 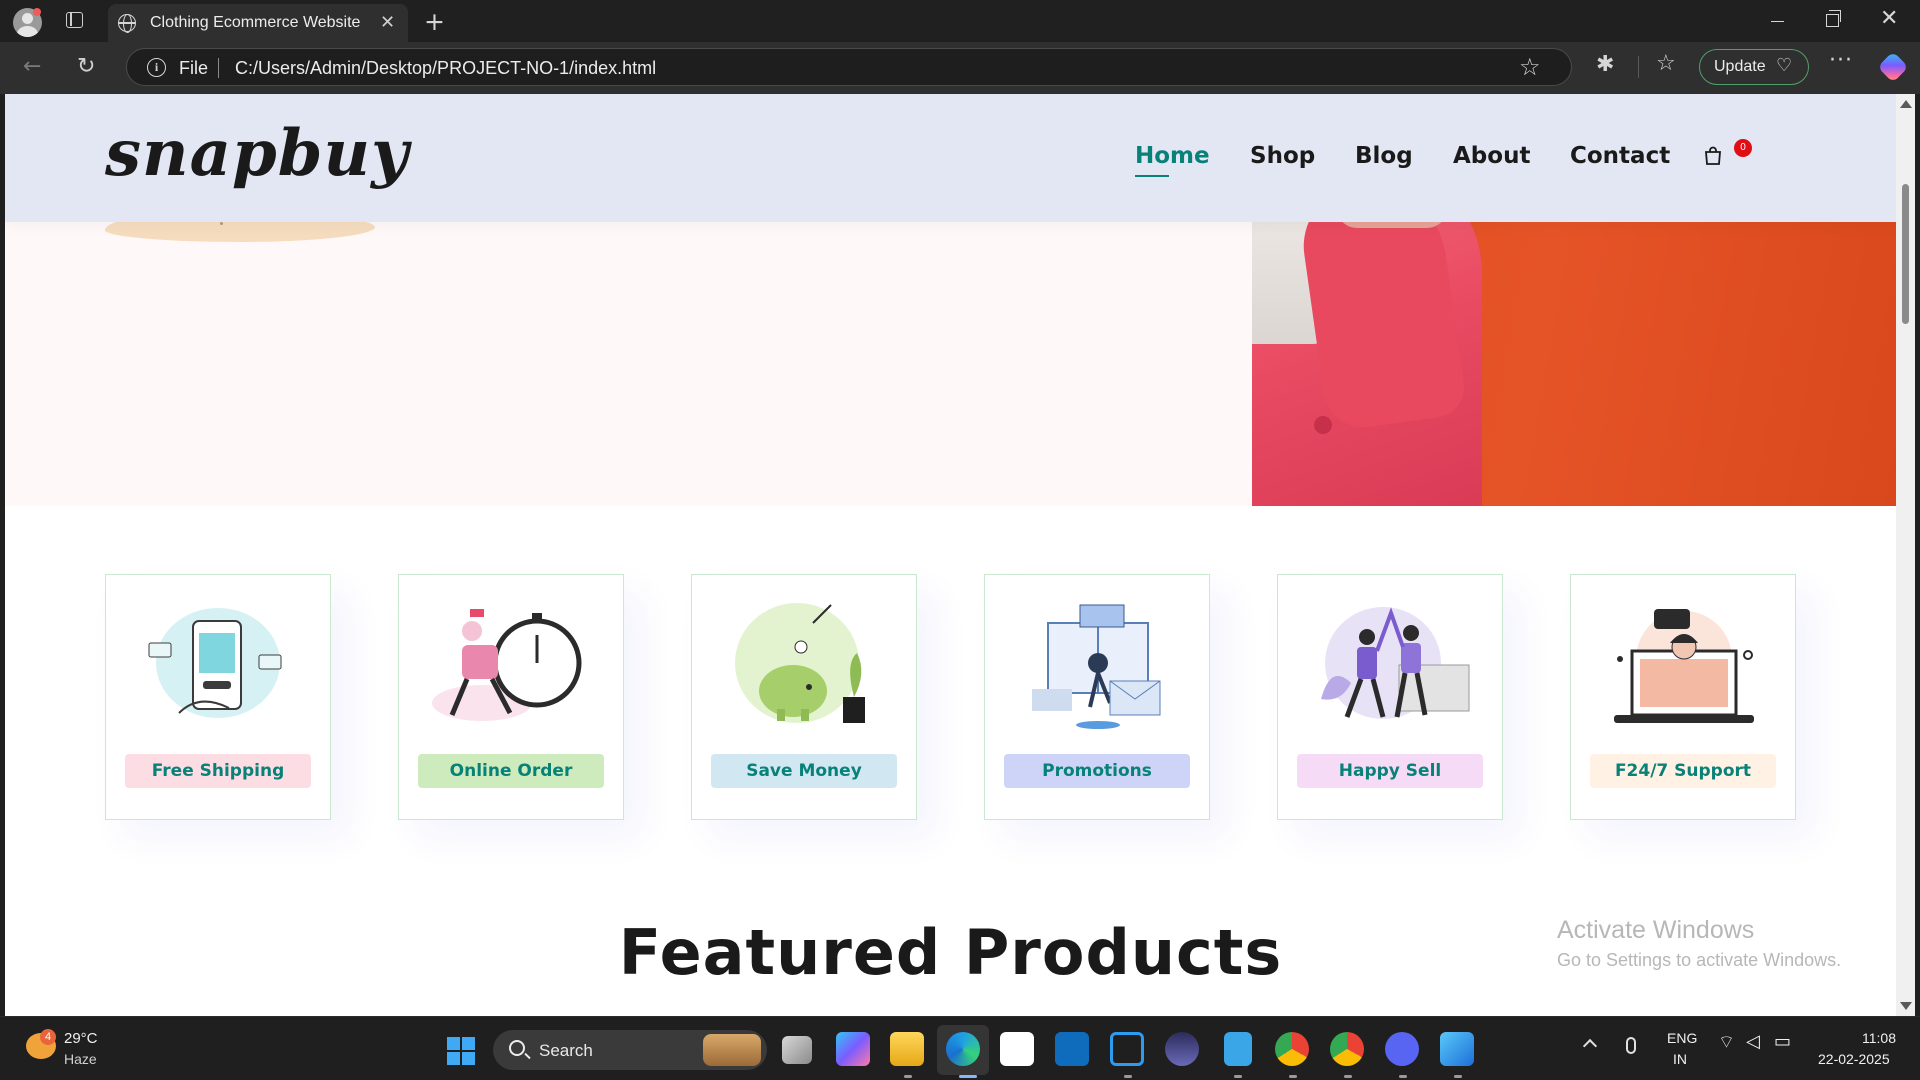 What do you see at coordinates (1784, 65) in the screenshot?
I see `health-heart-icon: ♡` at bounding box center [1784, 65].